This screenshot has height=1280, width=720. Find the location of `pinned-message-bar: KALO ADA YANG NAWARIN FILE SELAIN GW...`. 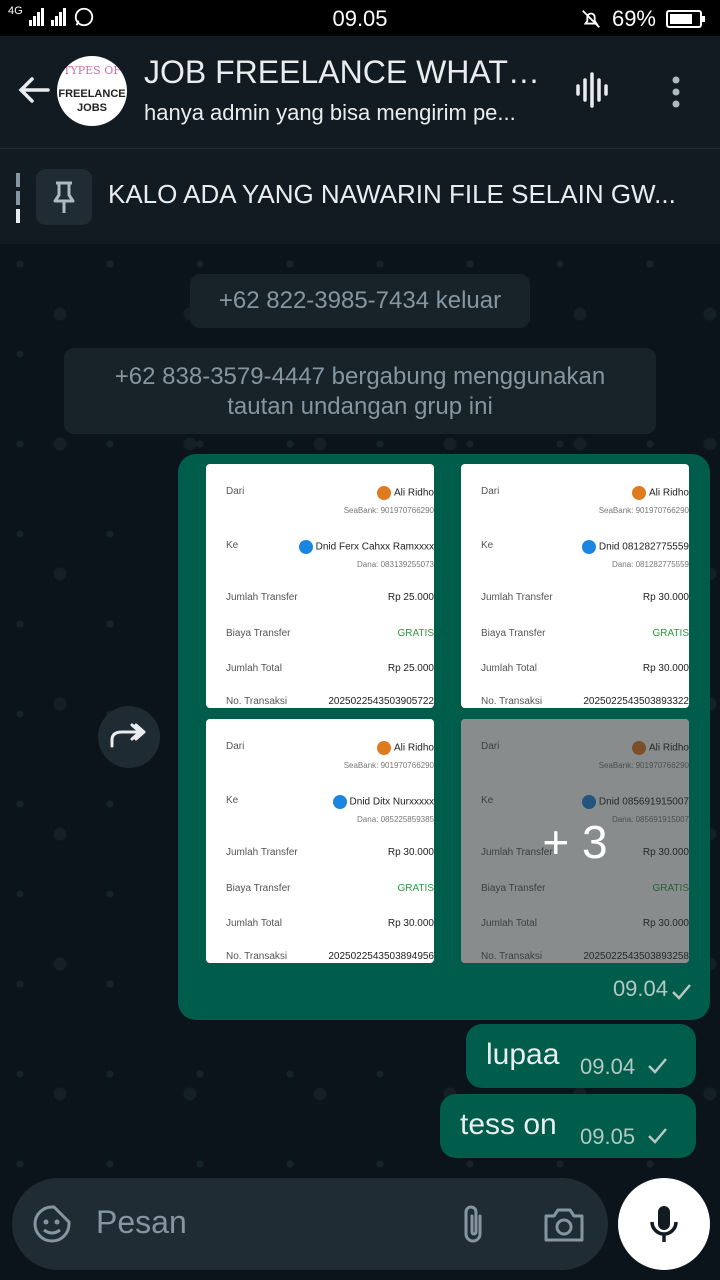

pinned-message-bar: KALO ADA YANG NAWARIN FILE SELAIN GW... is located at coordinates (360, 196).